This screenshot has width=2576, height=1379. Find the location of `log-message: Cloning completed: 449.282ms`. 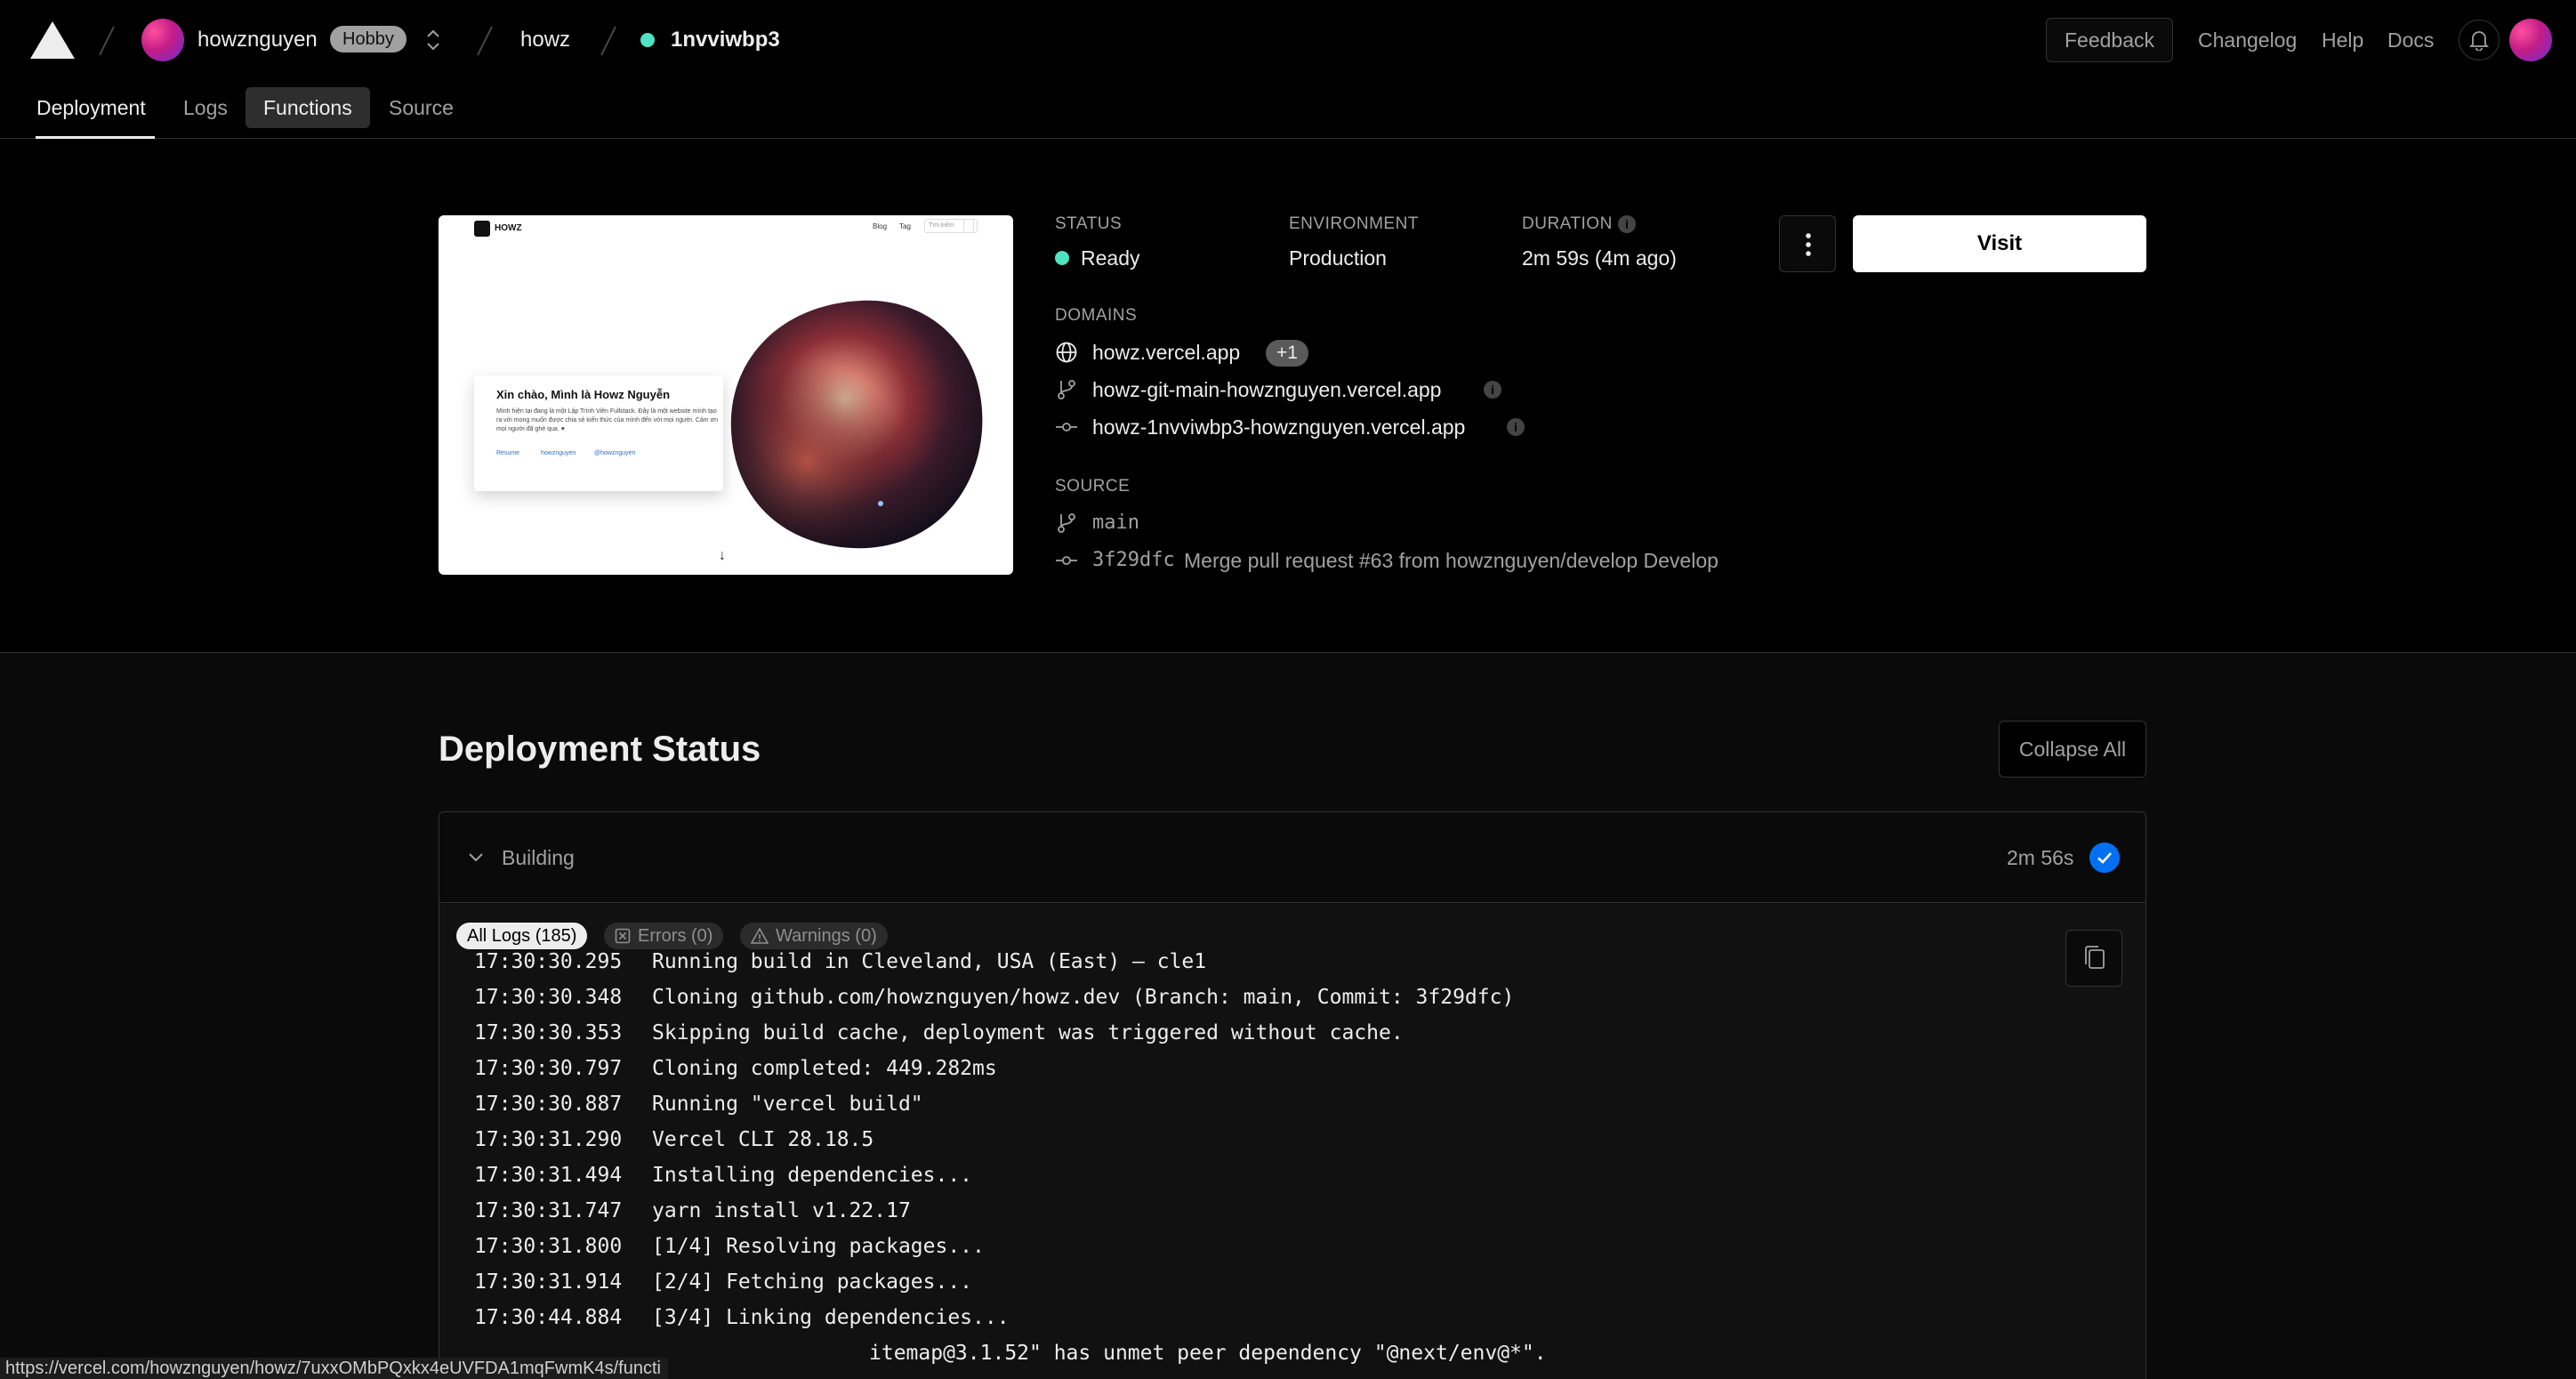

log-message: Cloning completed: 449.282ms is located at coordinates (824, 1068).